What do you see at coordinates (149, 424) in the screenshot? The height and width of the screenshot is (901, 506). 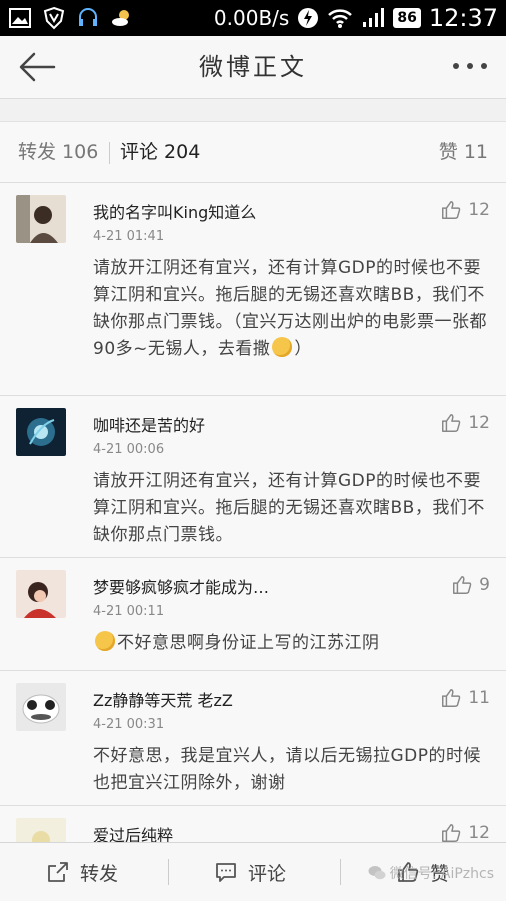 I see `comment-username: 咖啡还是苦的好` at bounding box center [149, 424].